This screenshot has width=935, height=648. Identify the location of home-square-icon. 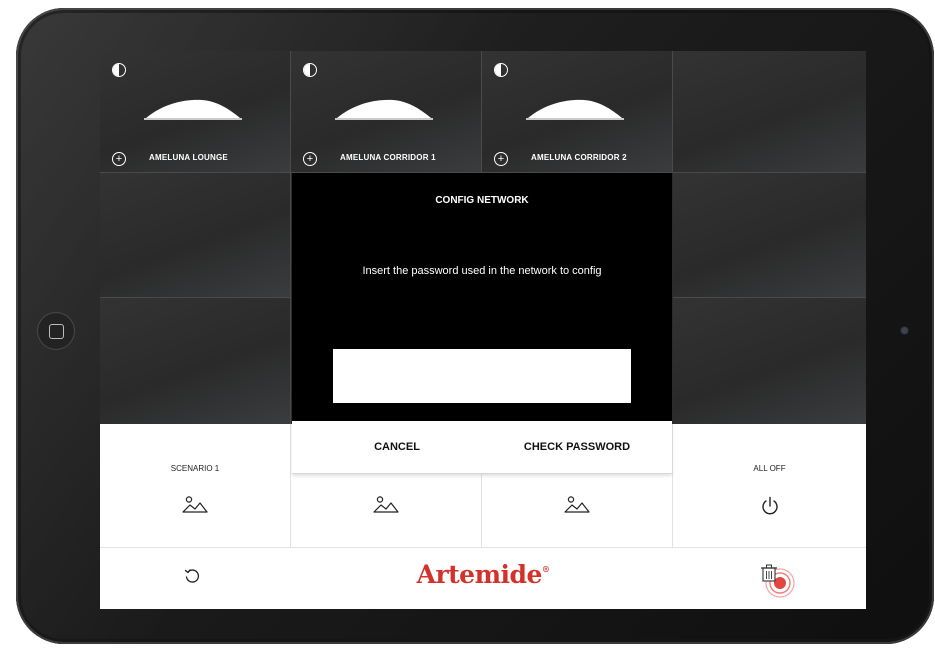
(56, 331).